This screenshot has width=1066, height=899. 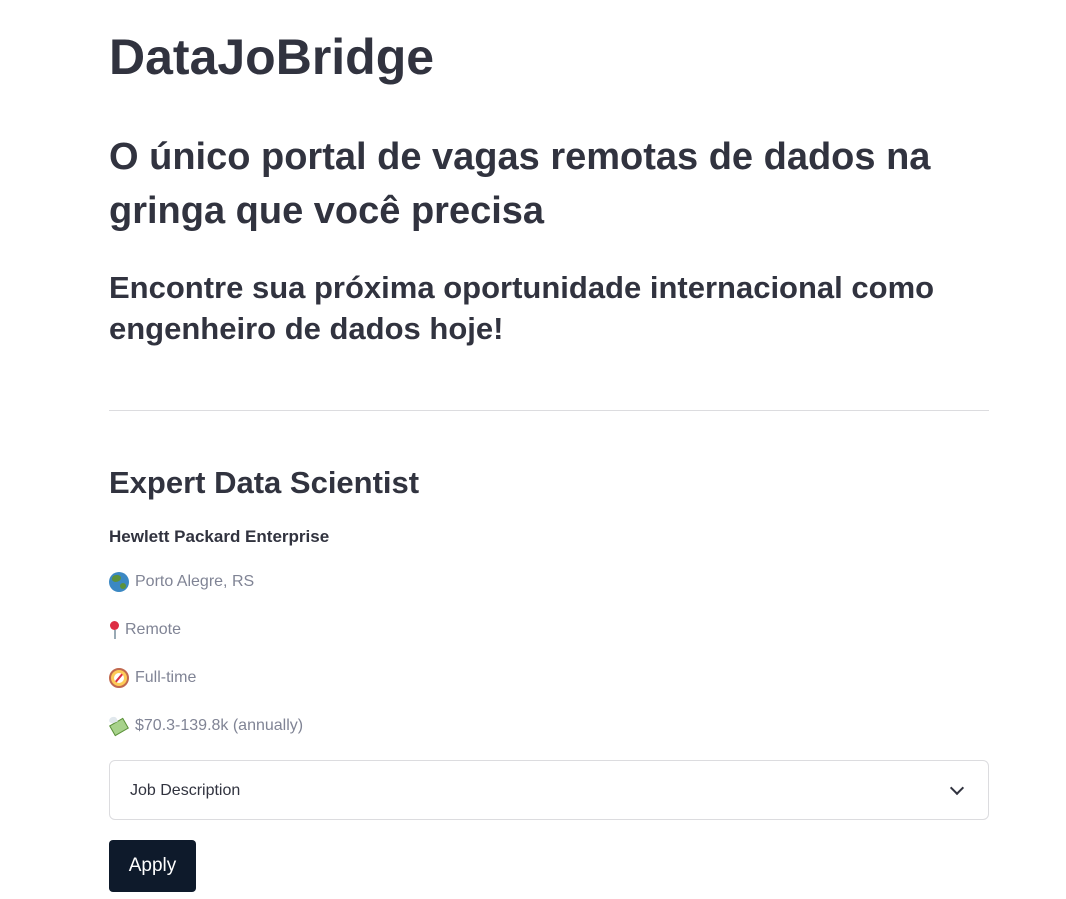 I want to click on job-title: Expert Data Scientist, so click(x=264, y=482).